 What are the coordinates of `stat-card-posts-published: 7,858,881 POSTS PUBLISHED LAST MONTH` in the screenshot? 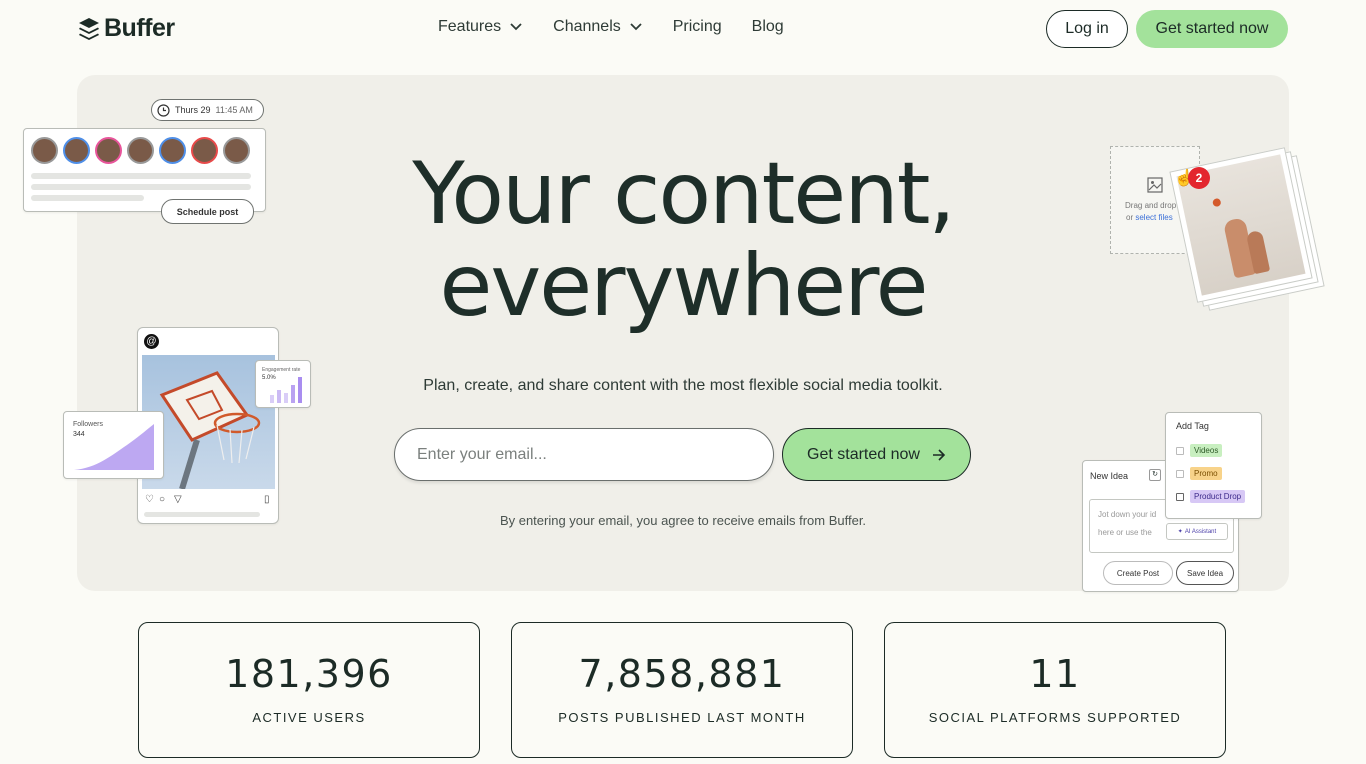 It's located at (682, 690).